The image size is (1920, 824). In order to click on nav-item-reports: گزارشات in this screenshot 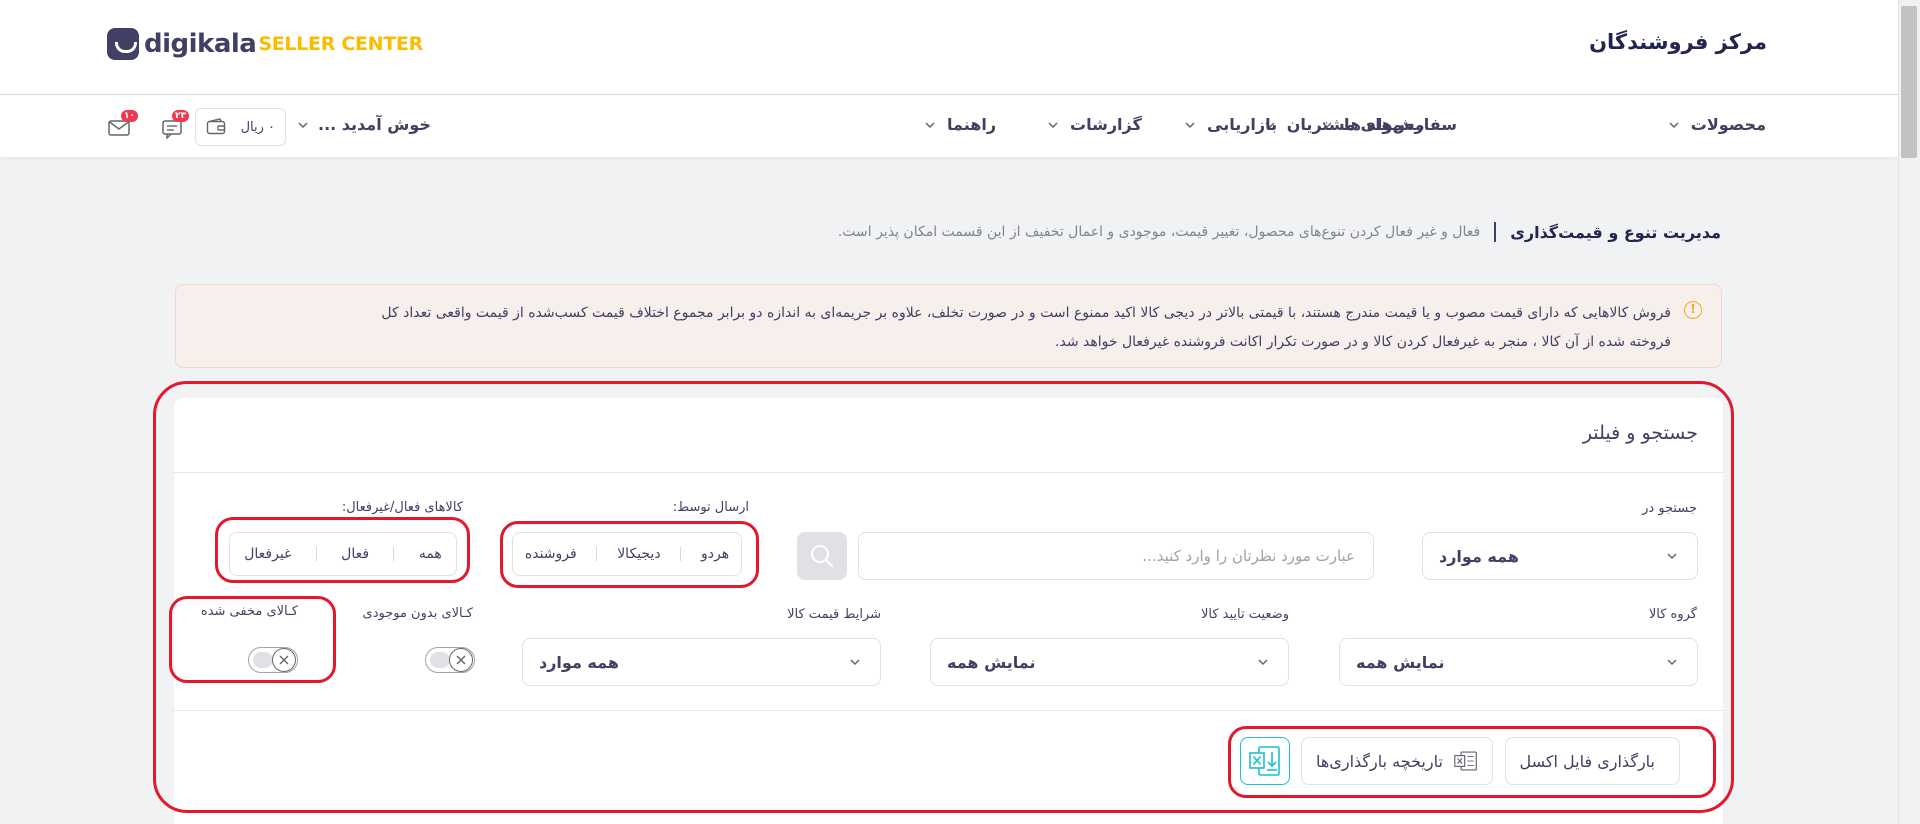, I will do `click(1094, 124)`.